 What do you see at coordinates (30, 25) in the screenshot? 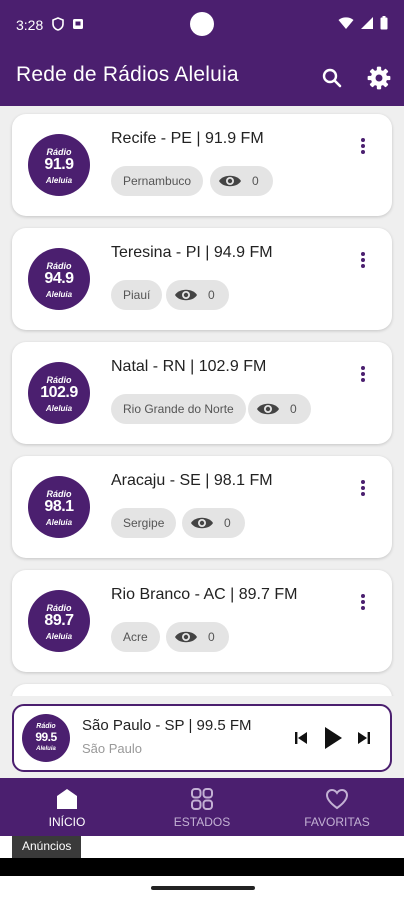
I see `status-time: 3:28` at bounding box center [30, 25].